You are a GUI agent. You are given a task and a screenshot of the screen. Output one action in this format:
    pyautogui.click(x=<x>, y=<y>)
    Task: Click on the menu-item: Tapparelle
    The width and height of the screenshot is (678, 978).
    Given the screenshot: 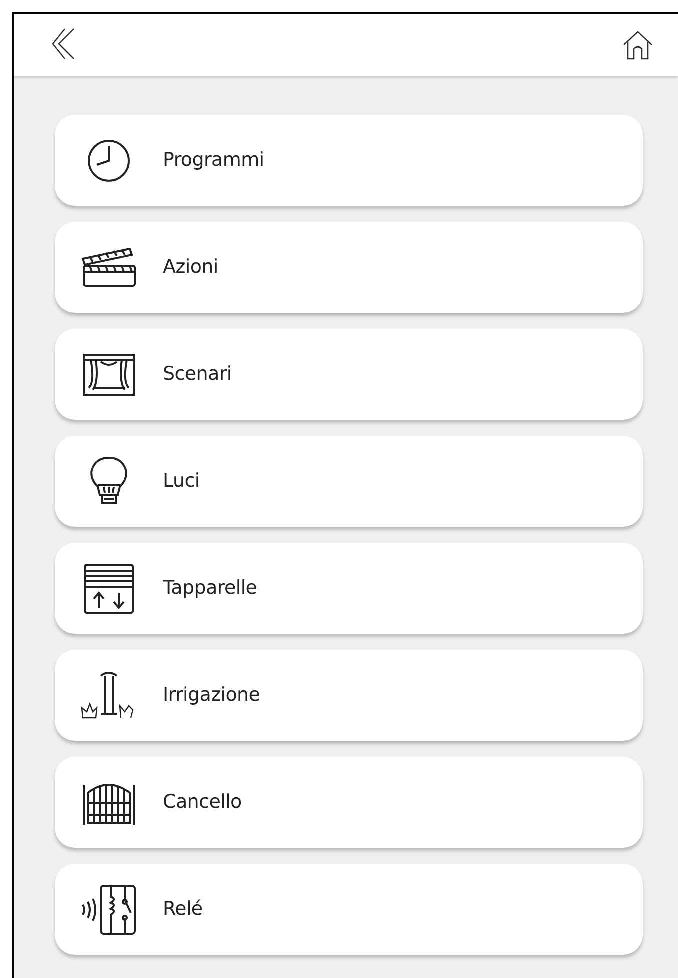 What is the action you would take?
    pyautogui.click(x=349, y=588)
    